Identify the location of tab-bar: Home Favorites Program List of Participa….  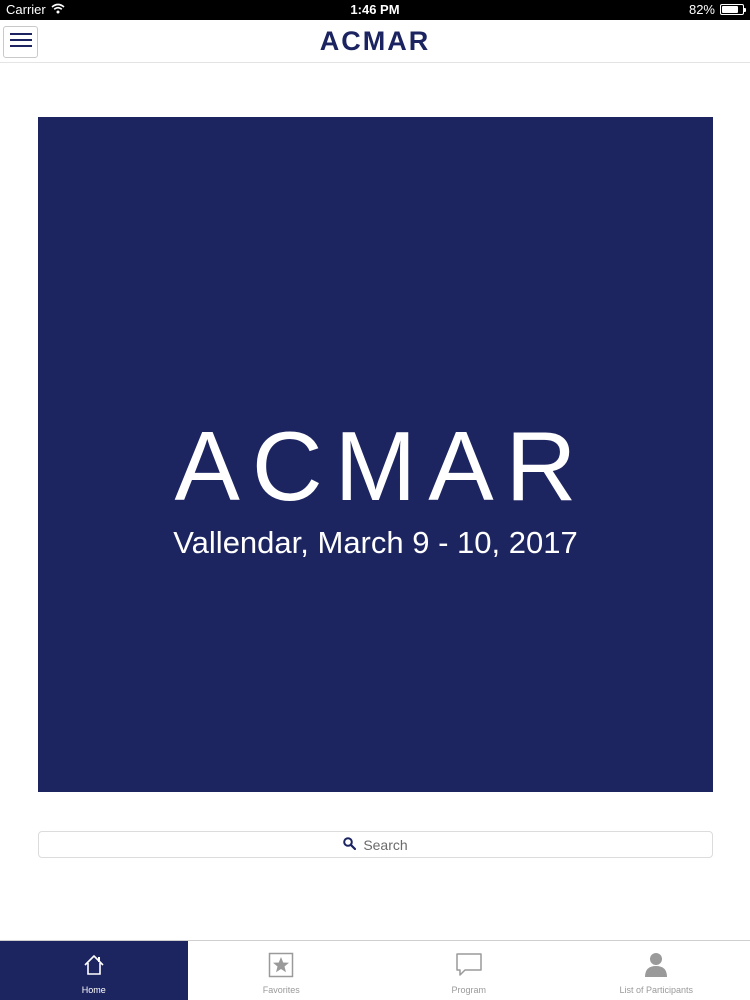
(375, 970).